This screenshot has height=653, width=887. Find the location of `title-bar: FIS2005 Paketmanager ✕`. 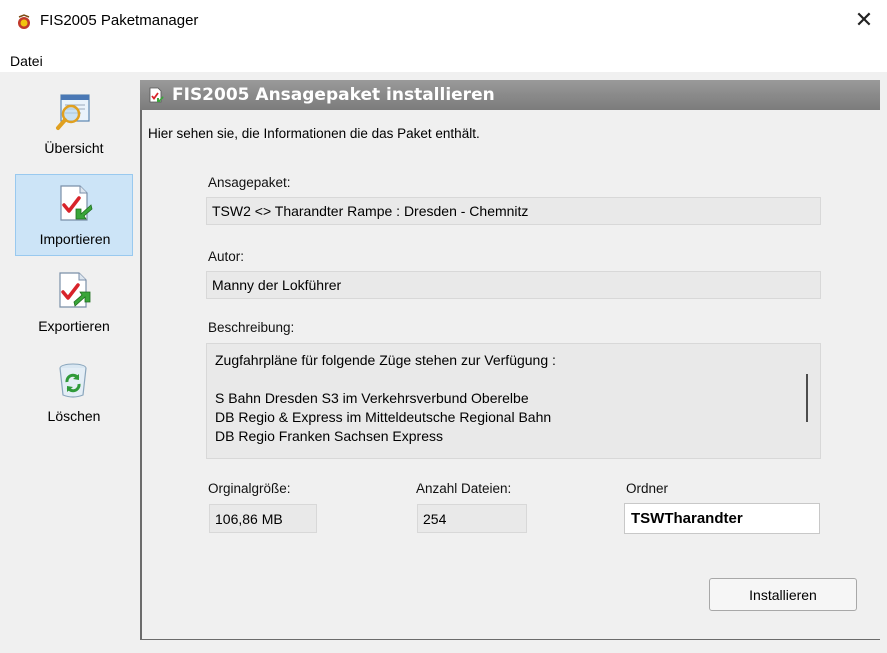

title-bar: FIS2005 Paketmanager ✕ is located at coordinates (443, 20).